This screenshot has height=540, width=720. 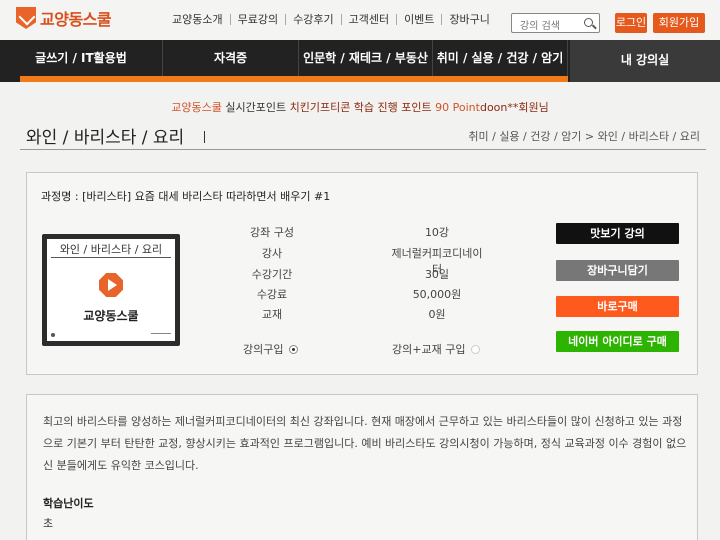 I want to click on logo: 교양동스쿨, so click(x=64, y=18).